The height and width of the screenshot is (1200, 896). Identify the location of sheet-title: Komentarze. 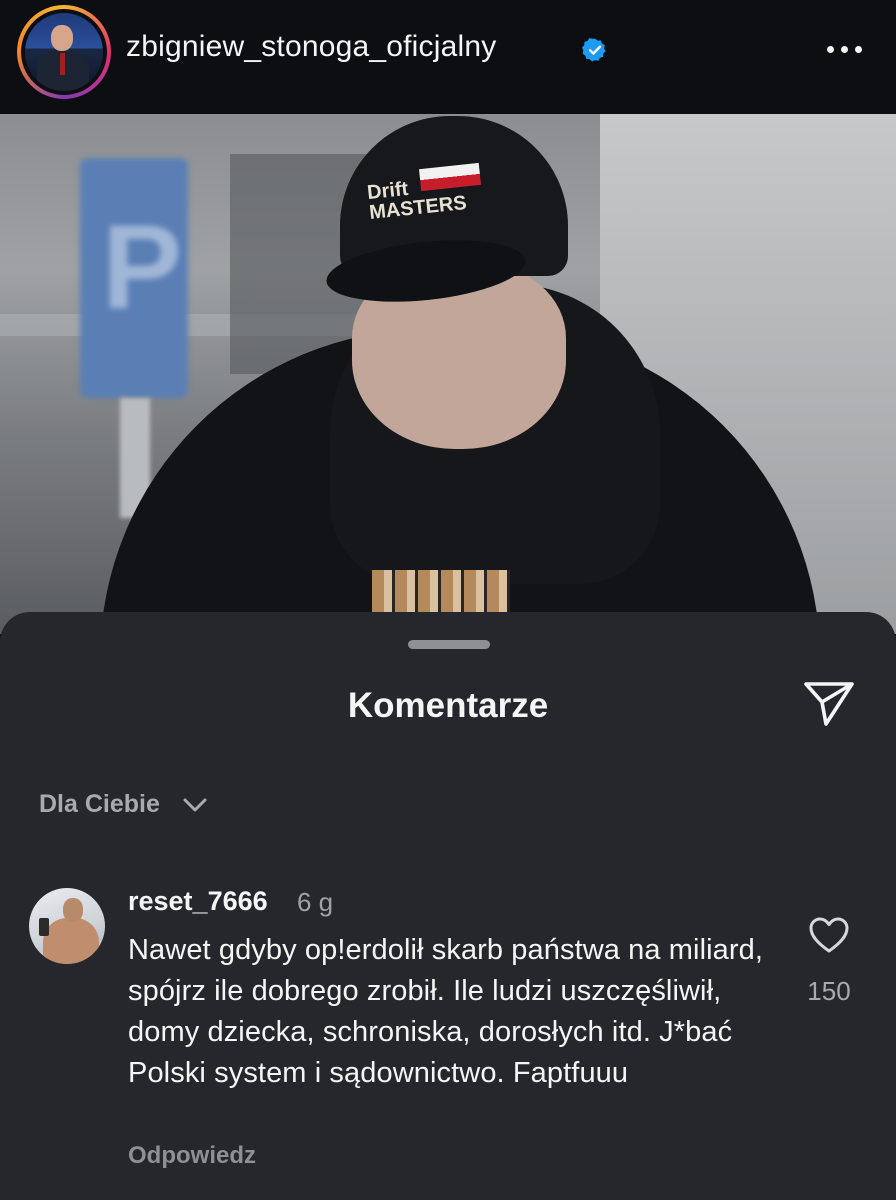
(448, 705).